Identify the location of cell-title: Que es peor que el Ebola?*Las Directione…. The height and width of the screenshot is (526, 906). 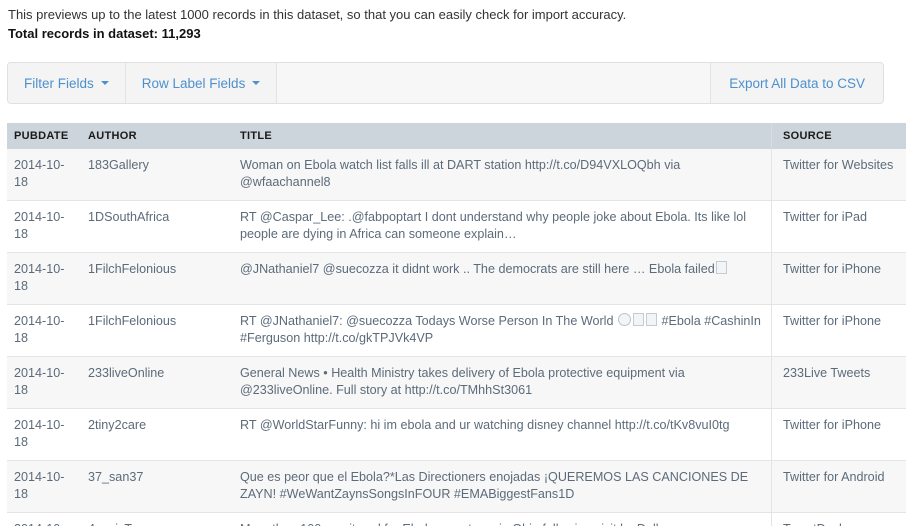
(503, 486).